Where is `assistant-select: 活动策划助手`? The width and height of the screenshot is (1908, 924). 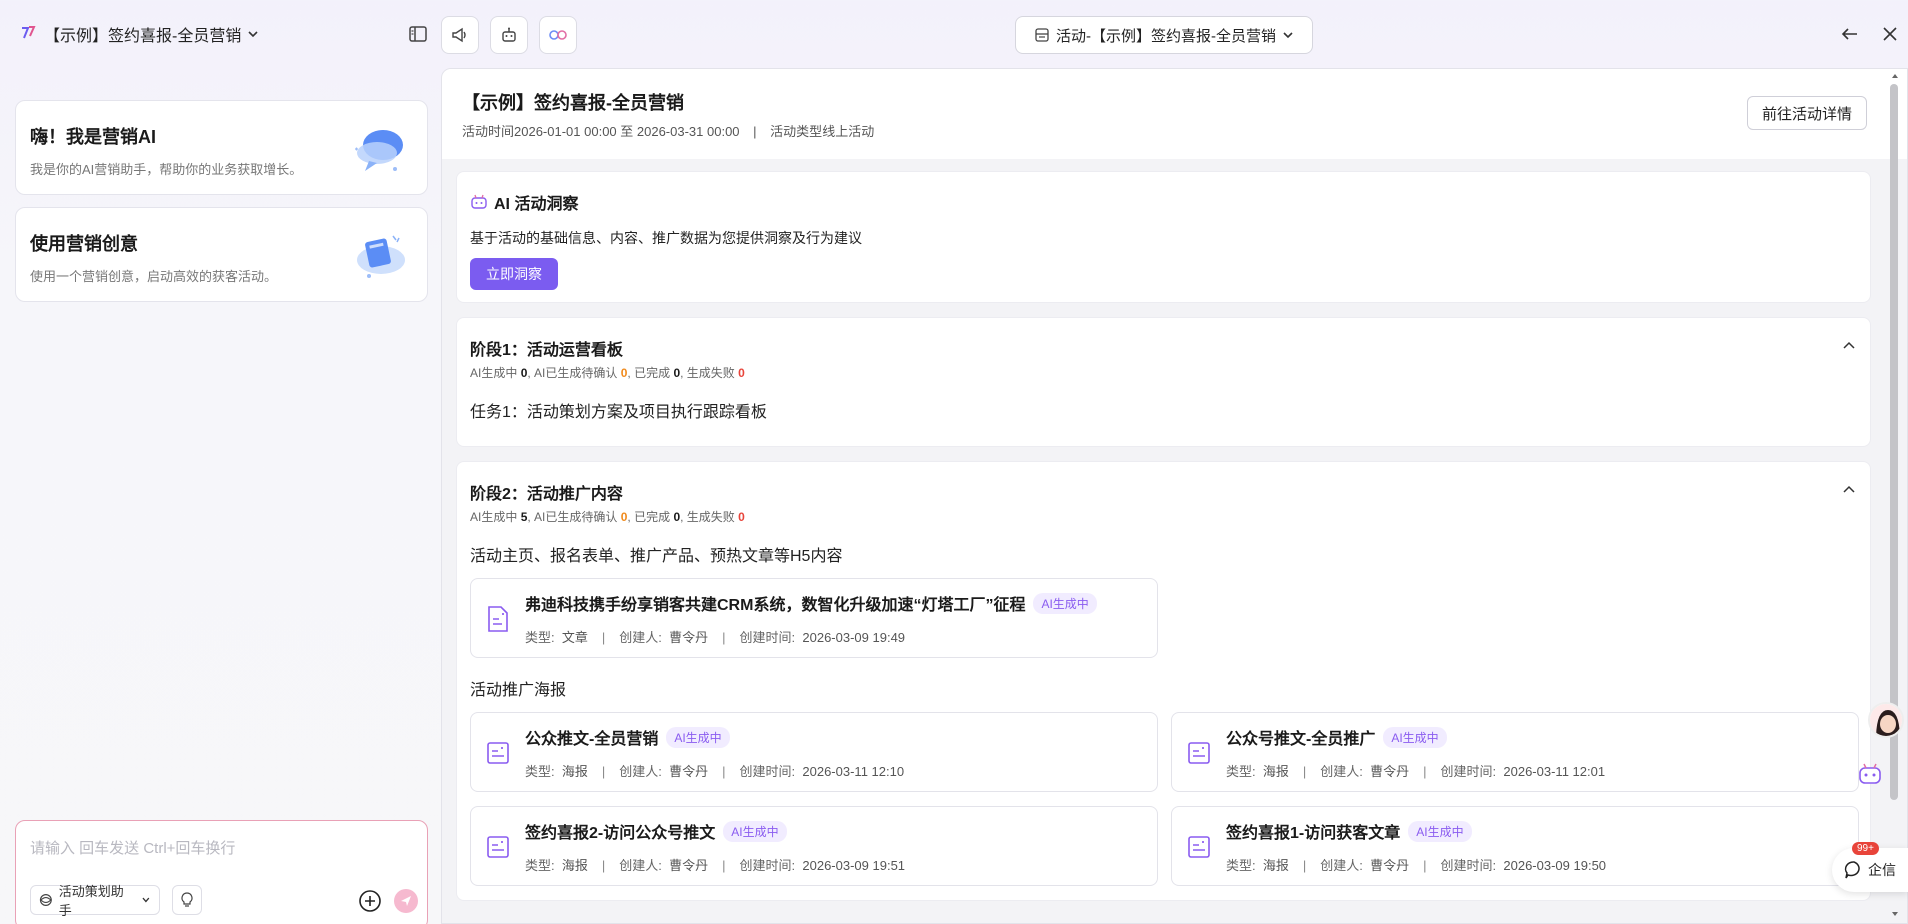 assistant-select: 活动策划助手 is located at coordinates (95, 901).